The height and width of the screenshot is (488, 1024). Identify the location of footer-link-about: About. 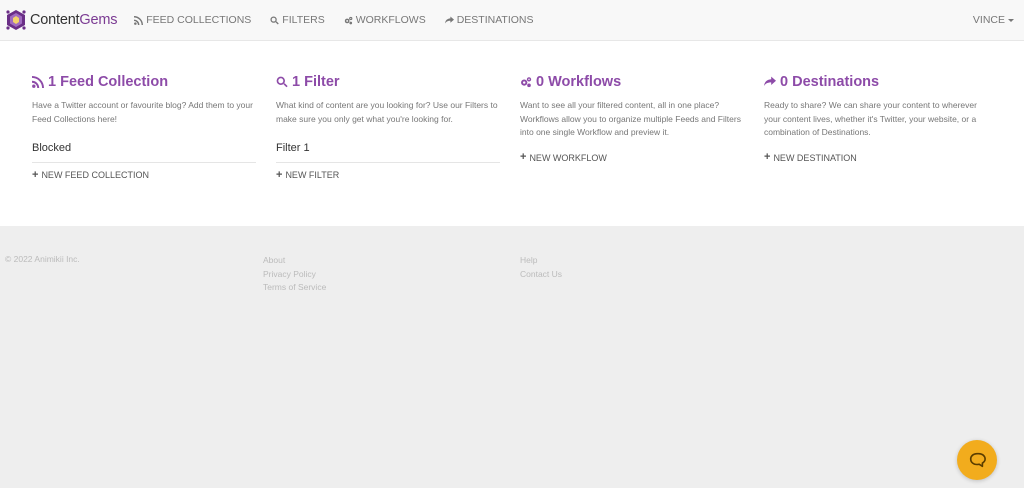
(294, 261).